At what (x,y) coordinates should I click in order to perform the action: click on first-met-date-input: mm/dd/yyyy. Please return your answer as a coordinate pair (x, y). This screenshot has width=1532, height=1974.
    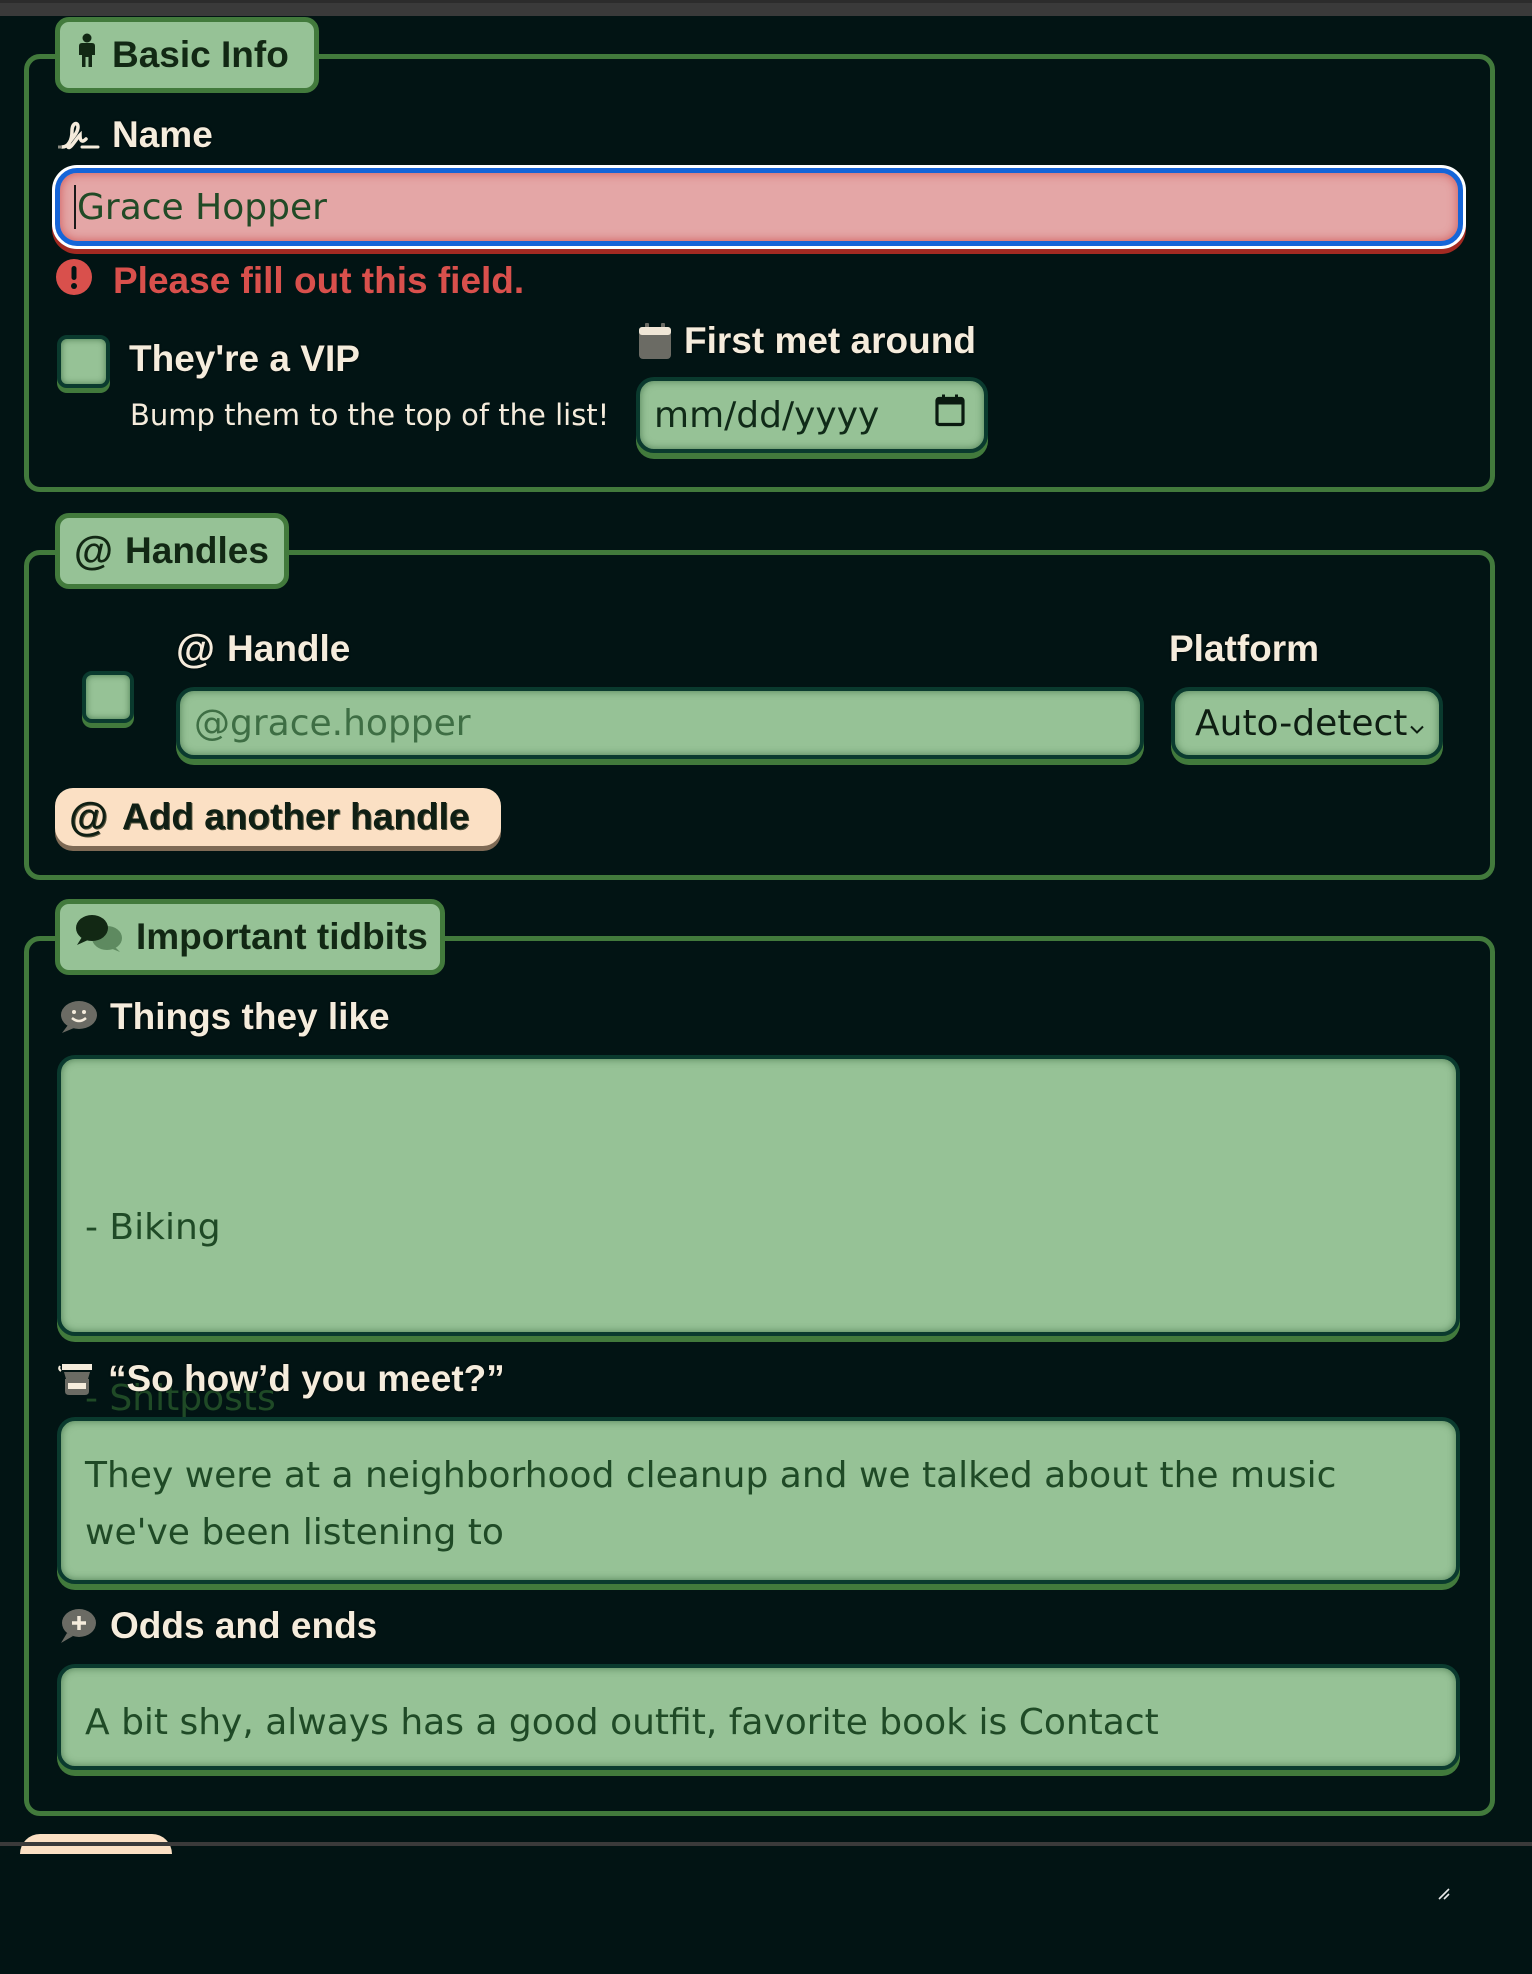
    Looking at the image, I should click on (812, 415).